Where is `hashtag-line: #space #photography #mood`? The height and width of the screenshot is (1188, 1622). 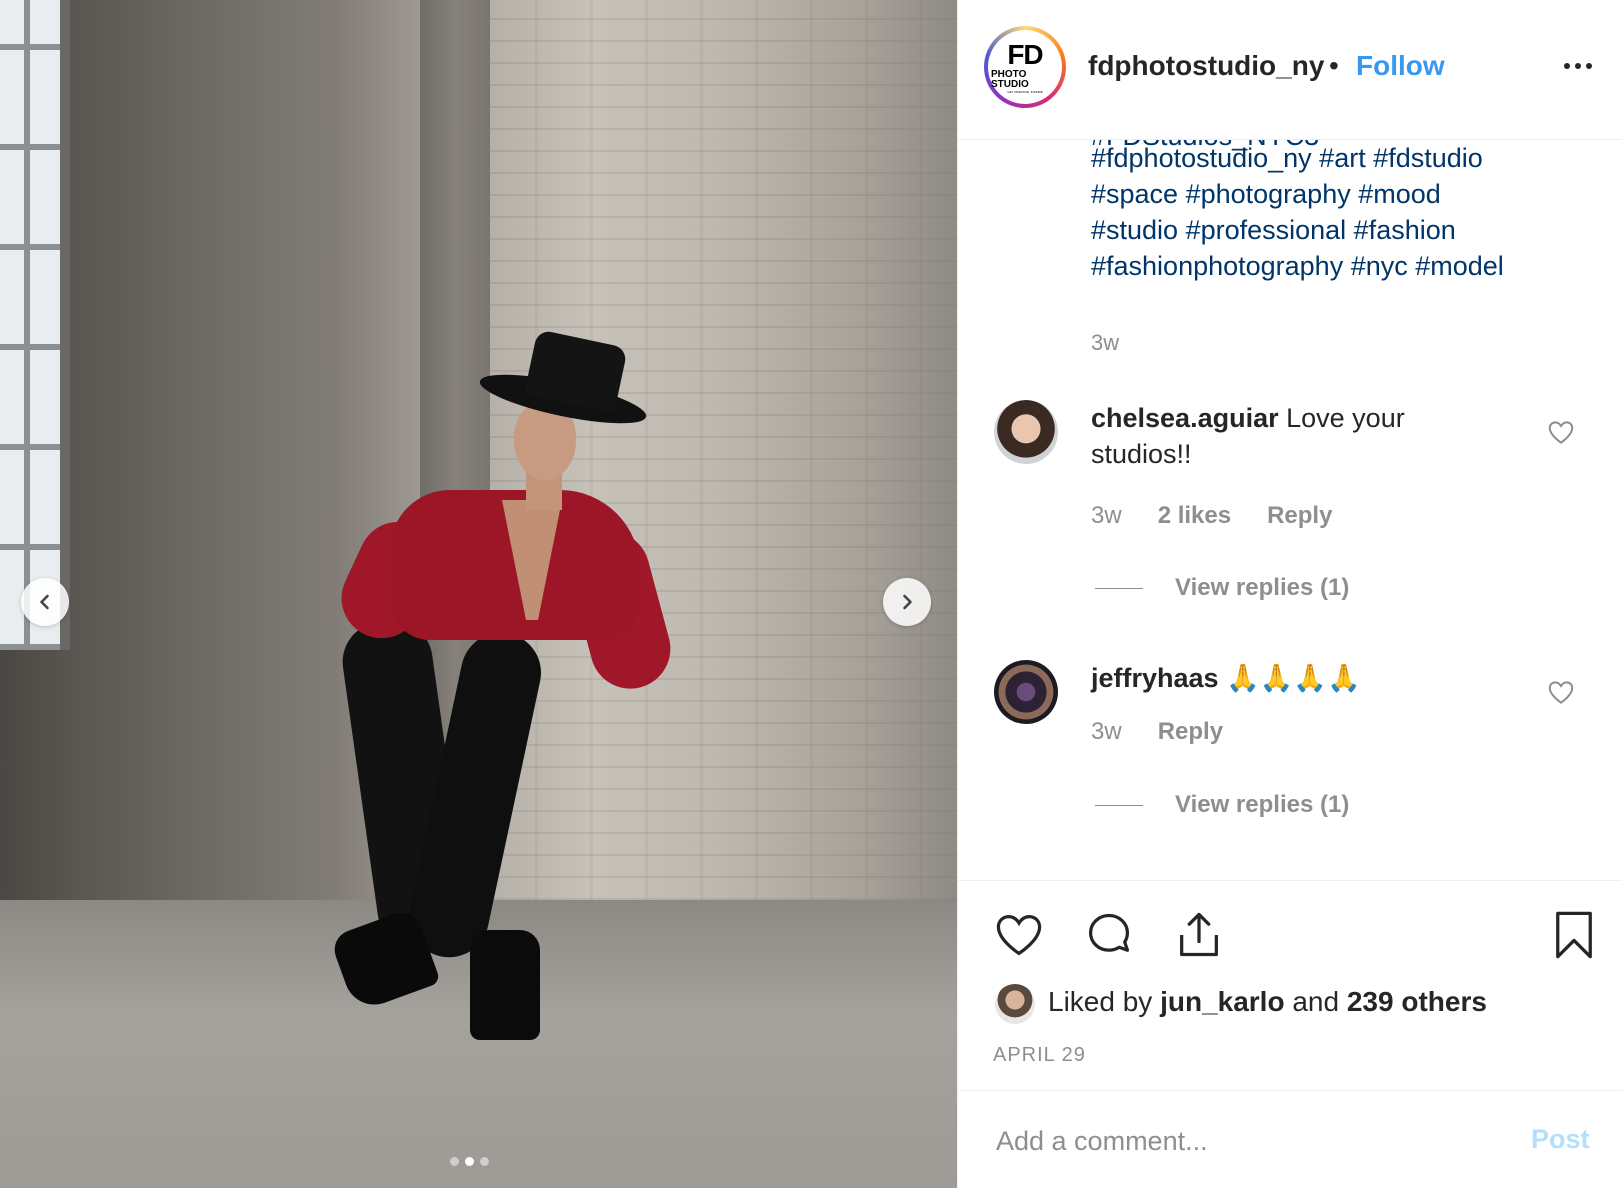 hashtag-line: #space #photography #mood is located at coordinates (1341, 194).